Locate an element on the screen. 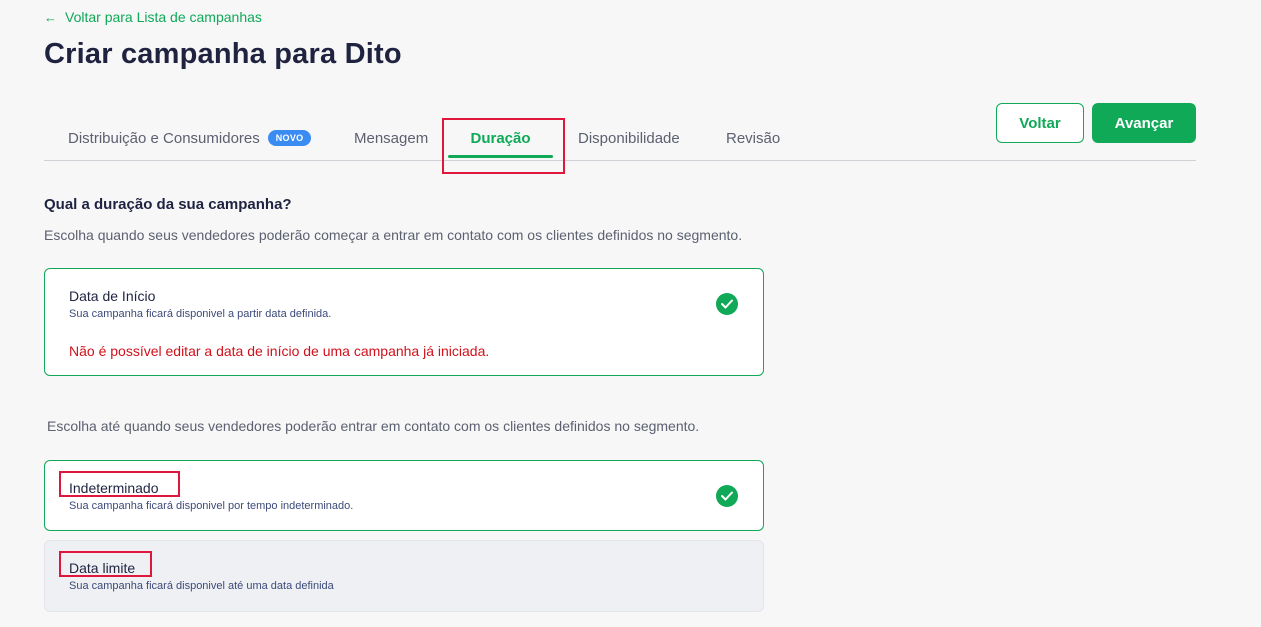 Image resolution: width=1261 pixels, height=627 pixels. option-title: Indeterminado is located at coordinates (114, 488).